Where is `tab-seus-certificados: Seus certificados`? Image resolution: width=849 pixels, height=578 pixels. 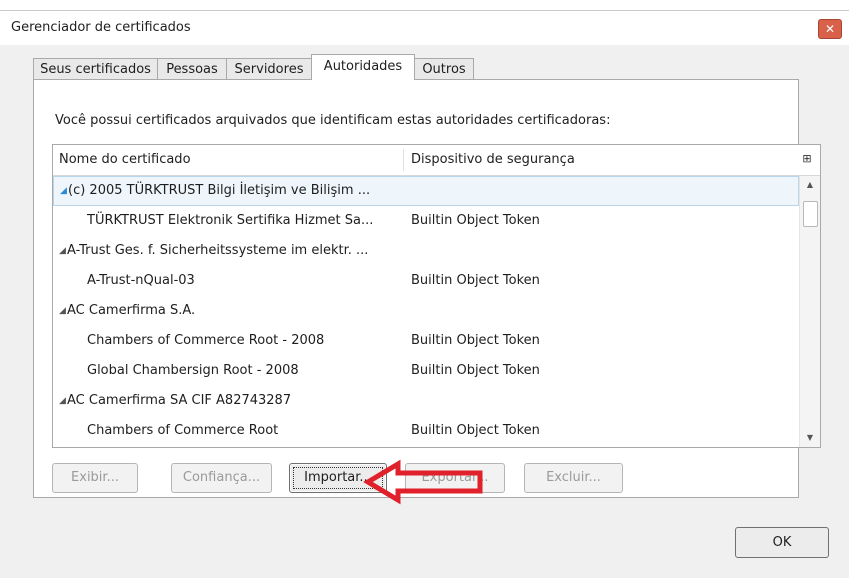
tab-seus-certificados: Seus certificados is located at coordinates (95, 68).